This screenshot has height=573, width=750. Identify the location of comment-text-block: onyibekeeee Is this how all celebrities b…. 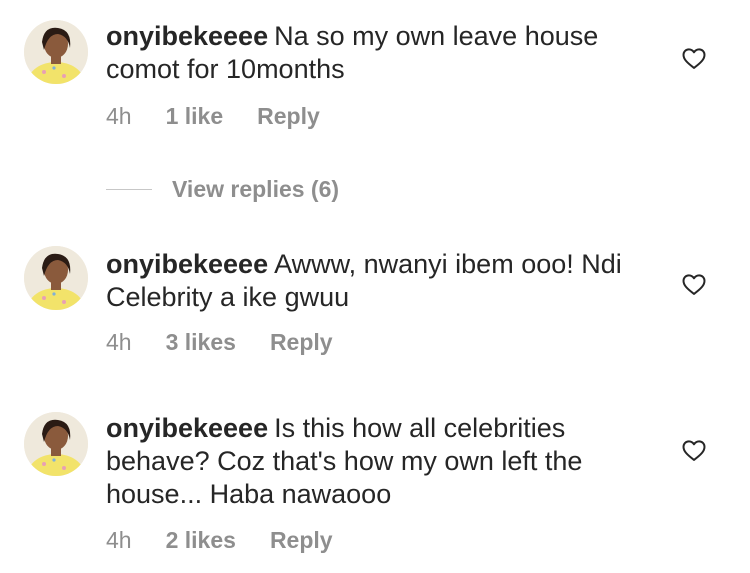
(376, 461).